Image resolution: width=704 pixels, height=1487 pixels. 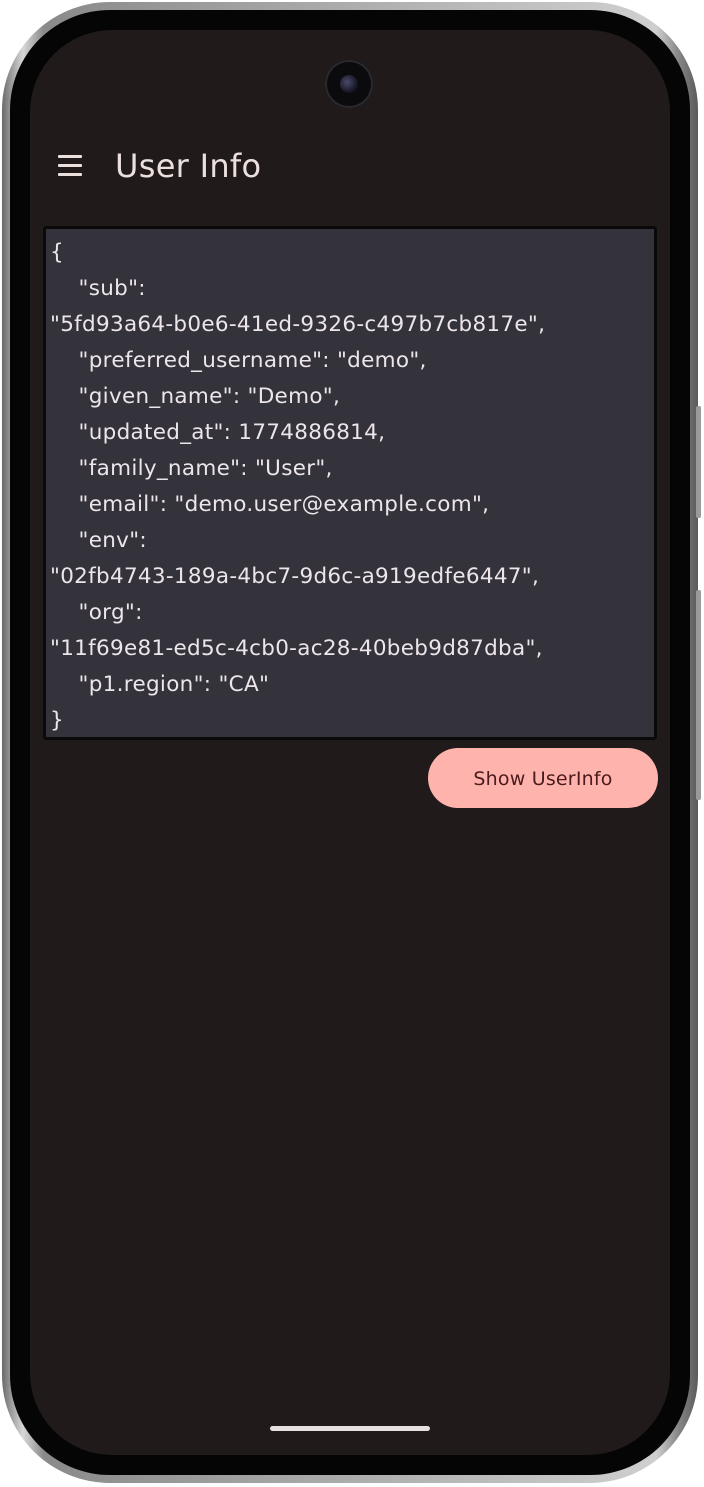 I want to click on home-indicator, so click(x=350, y=1428).